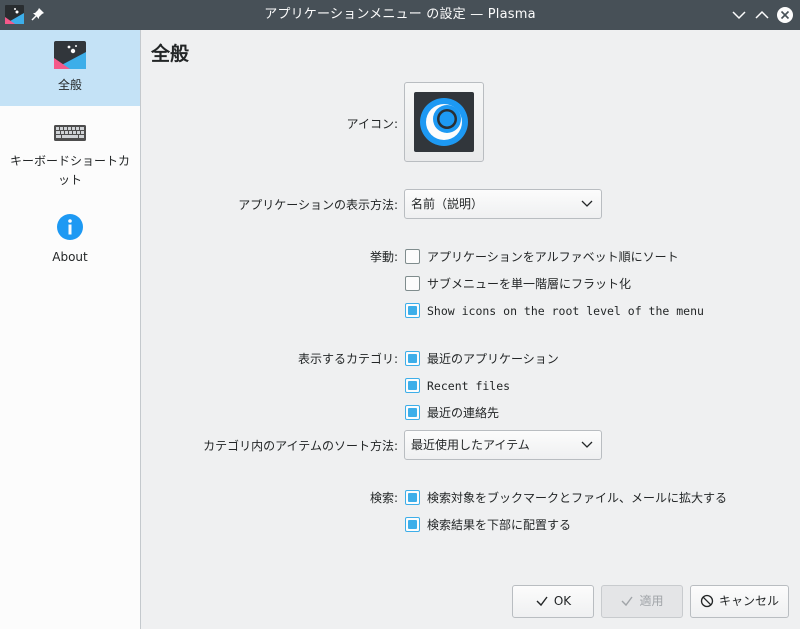 The image size is (800, 629). I want to click on display-method-select: 名前（説明）, so click(503, 204).